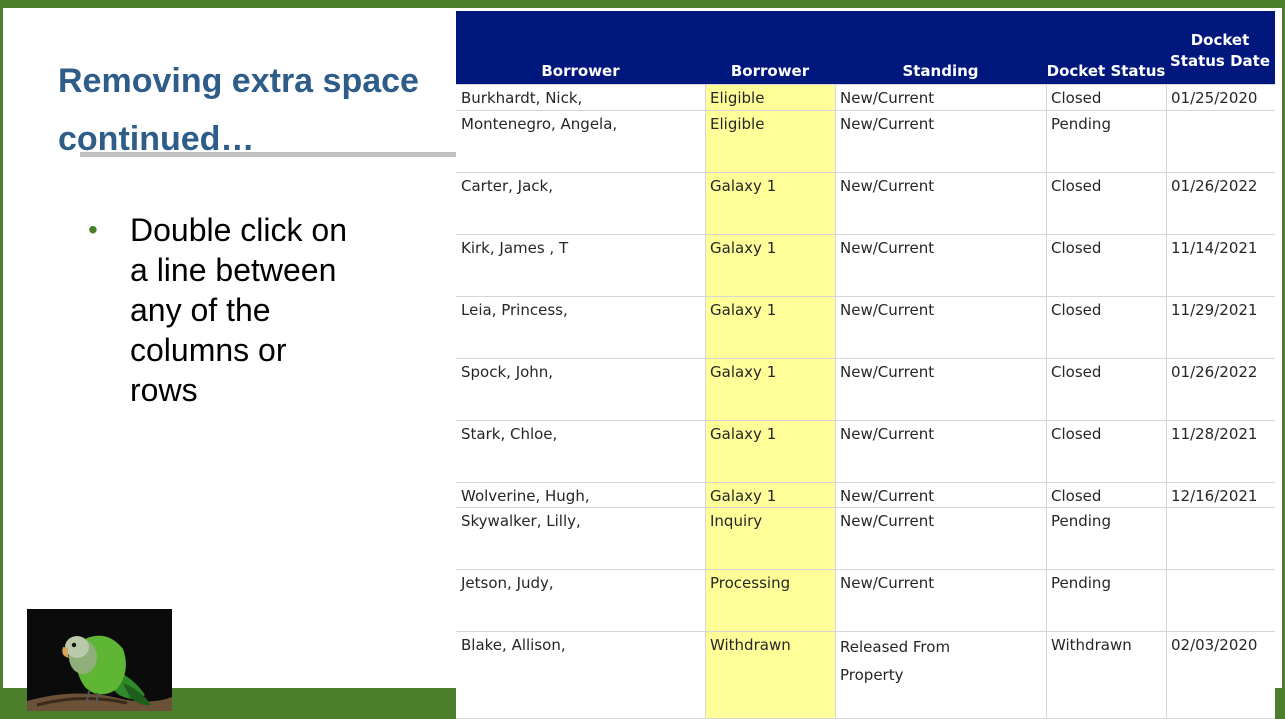 The height and width of the screenshot is (719, 1285). Describe the element at coordinates (521, 98) in the screenshot. I see `cell-borrower: Burkhardt, Nick,` at that location.